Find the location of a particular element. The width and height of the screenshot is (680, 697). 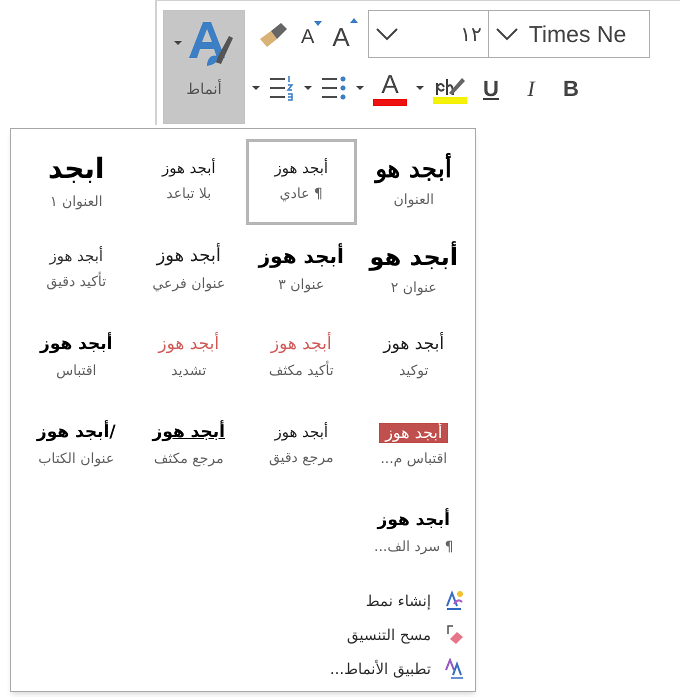

style-tile: أبجد هوز ¶ عادي is located at coordinates (301, 182).